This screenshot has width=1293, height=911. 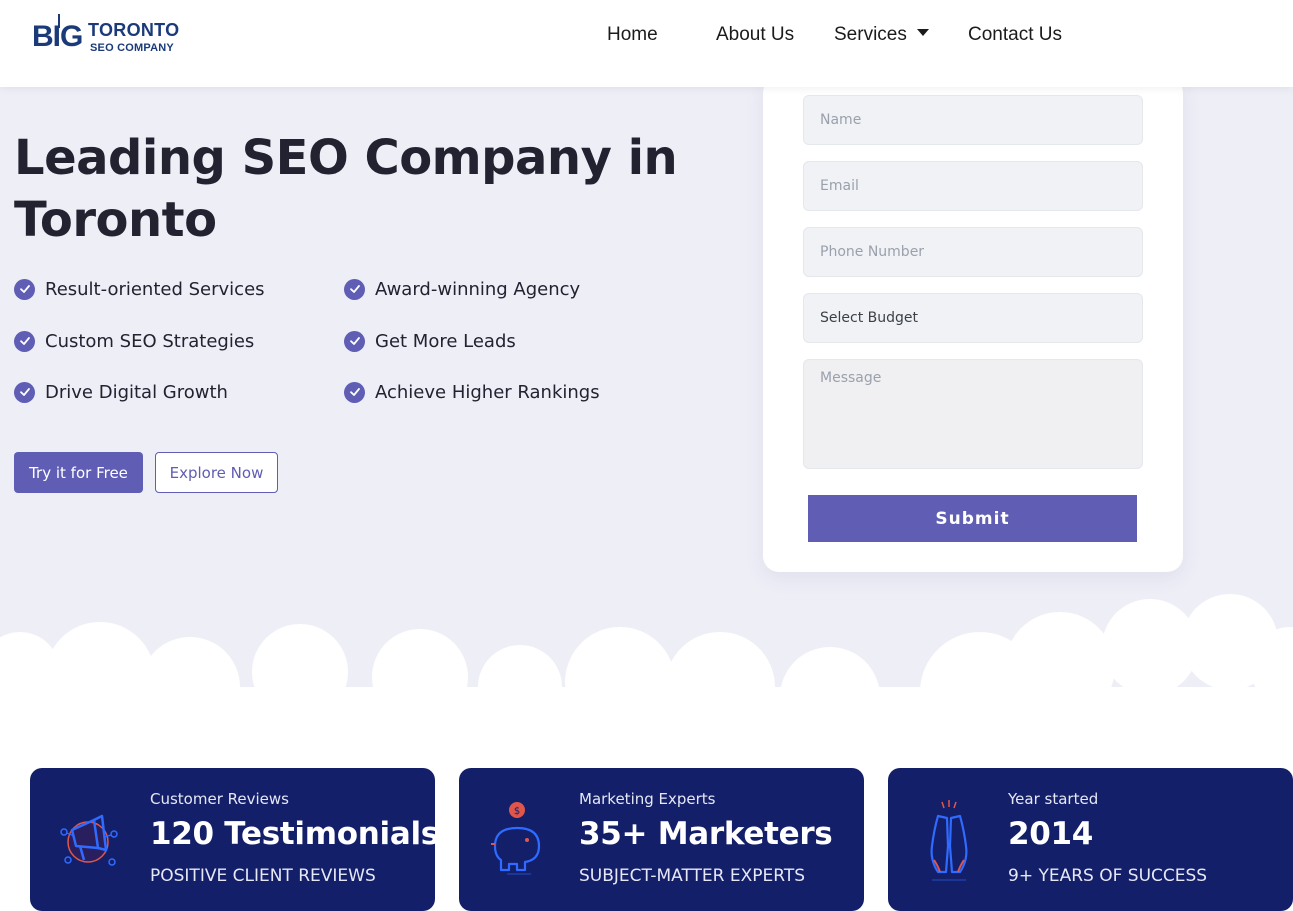 I want to click on email-field, so click(x=973, y=186).